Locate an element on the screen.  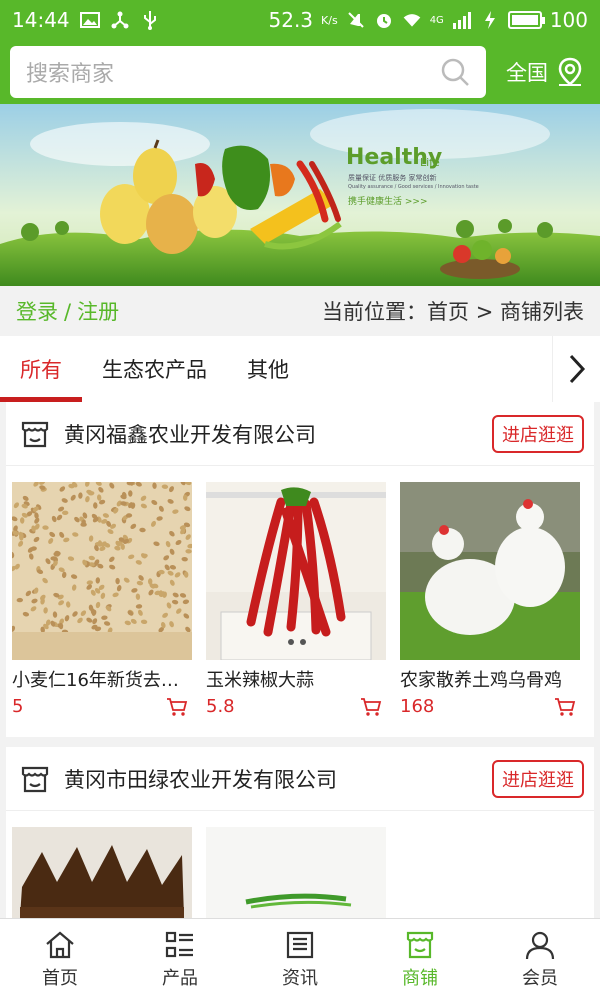
nav-home-label: 首页 is located at coordinates (60, 978).